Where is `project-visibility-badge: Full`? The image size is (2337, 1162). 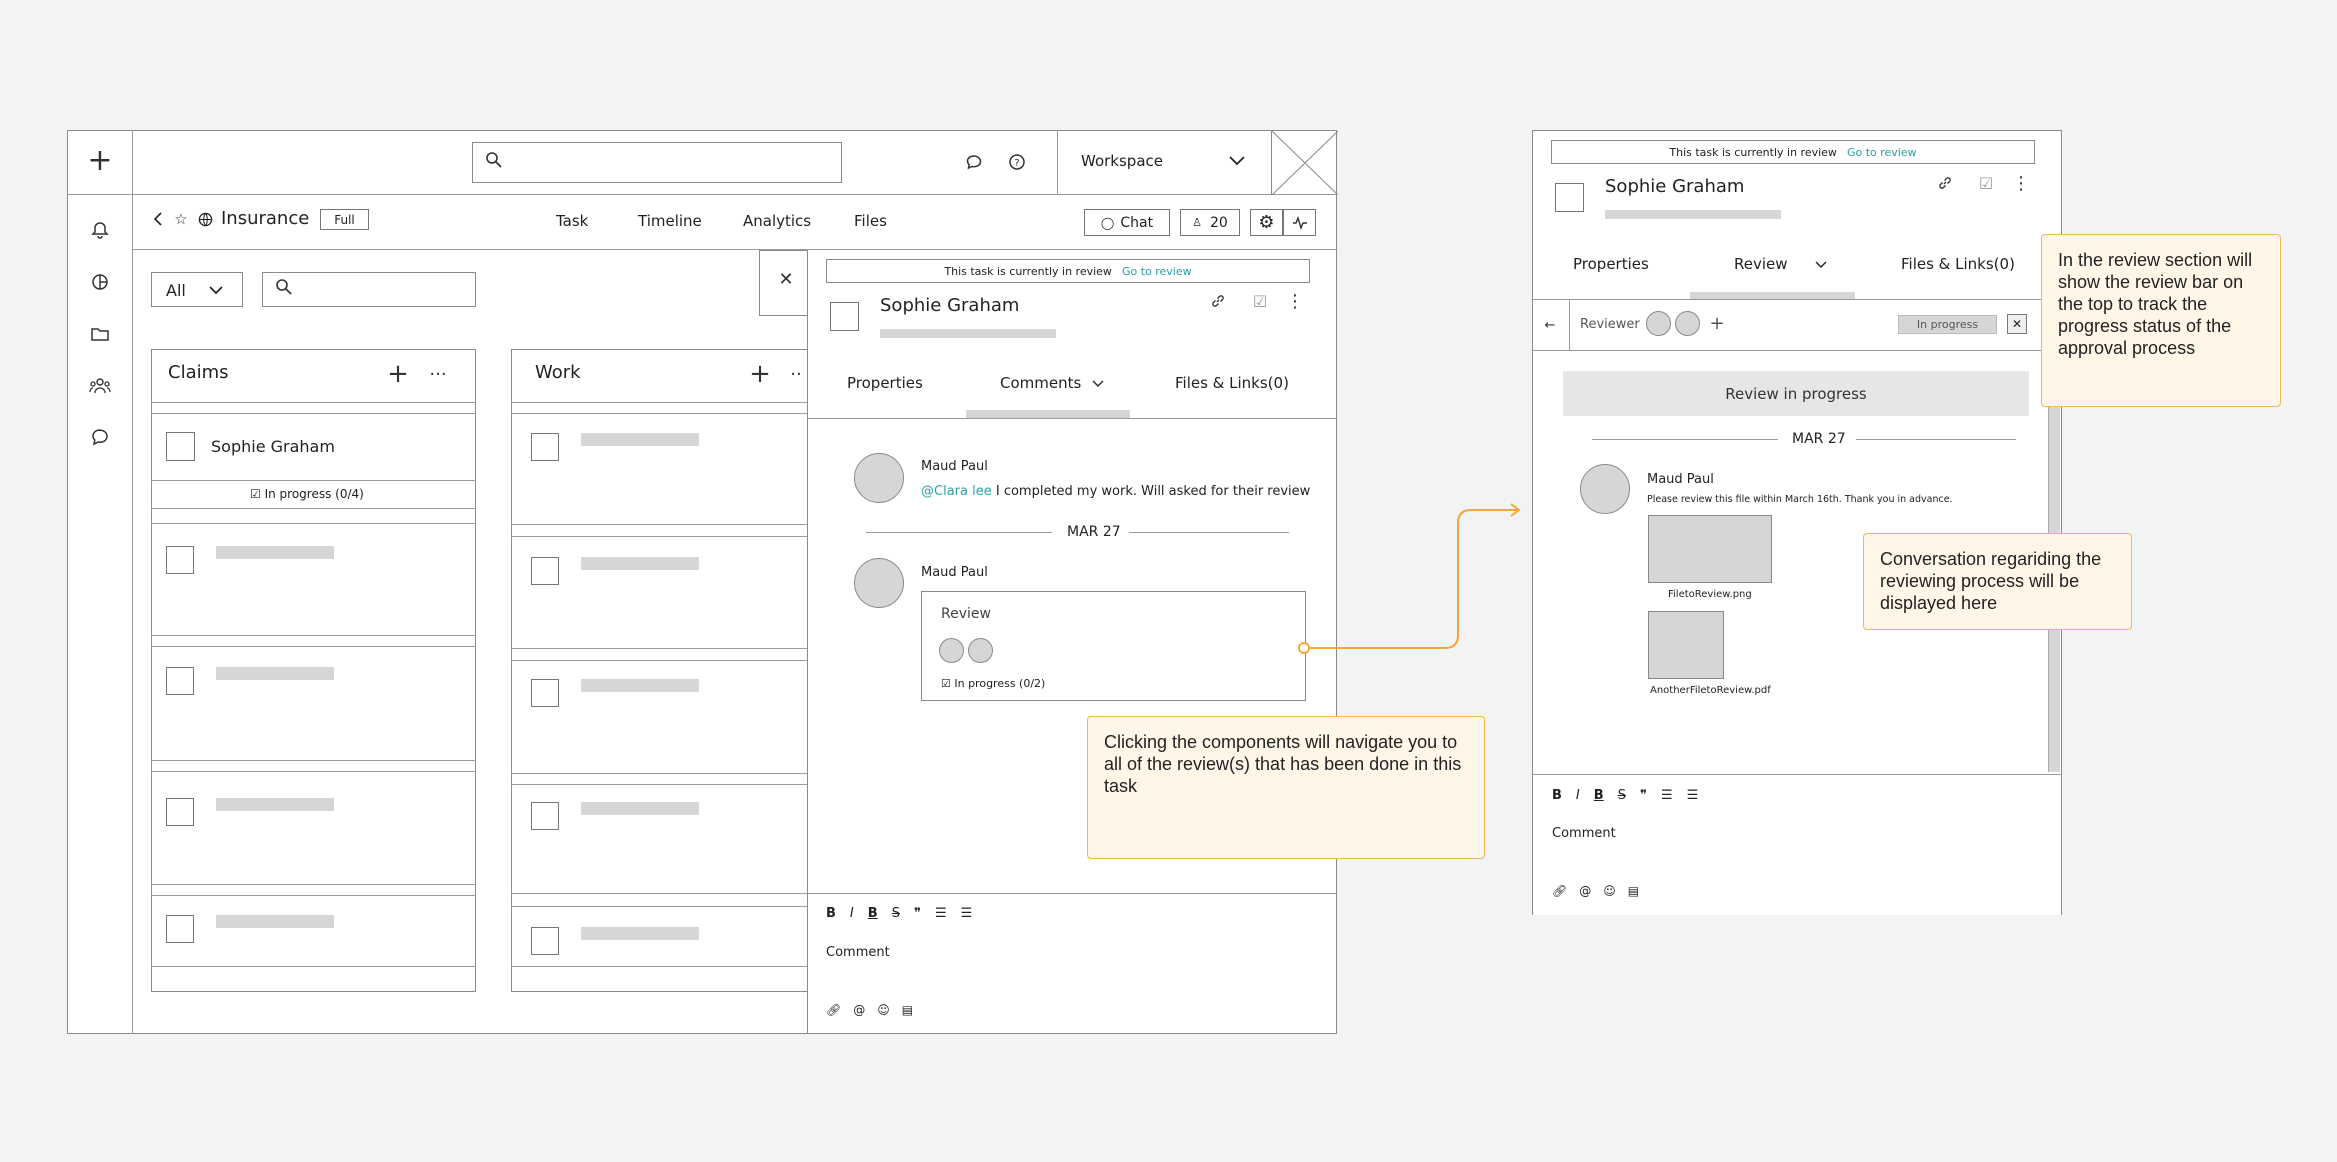
project-visibility-badge: Full is located at coordinates (344, 219).